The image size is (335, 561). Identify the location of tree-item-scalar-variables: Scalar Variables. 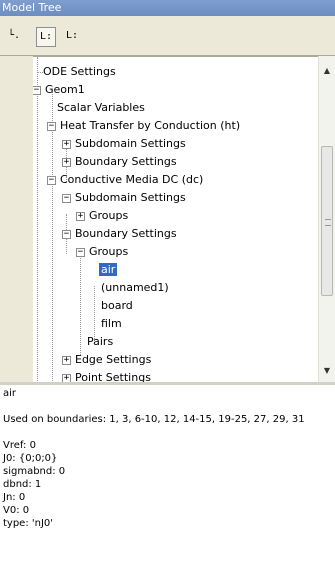
(101, 108).